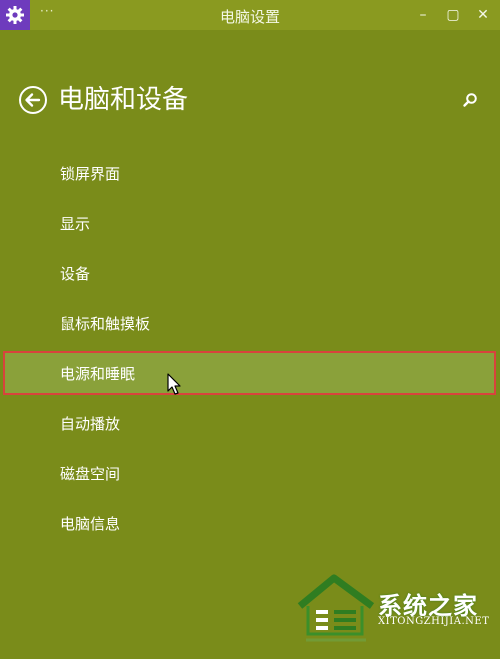 The height and width of the screenshot is (659, 500). I want to click on menu-item-disk-space: 磁盘空间, so click(250, 473).